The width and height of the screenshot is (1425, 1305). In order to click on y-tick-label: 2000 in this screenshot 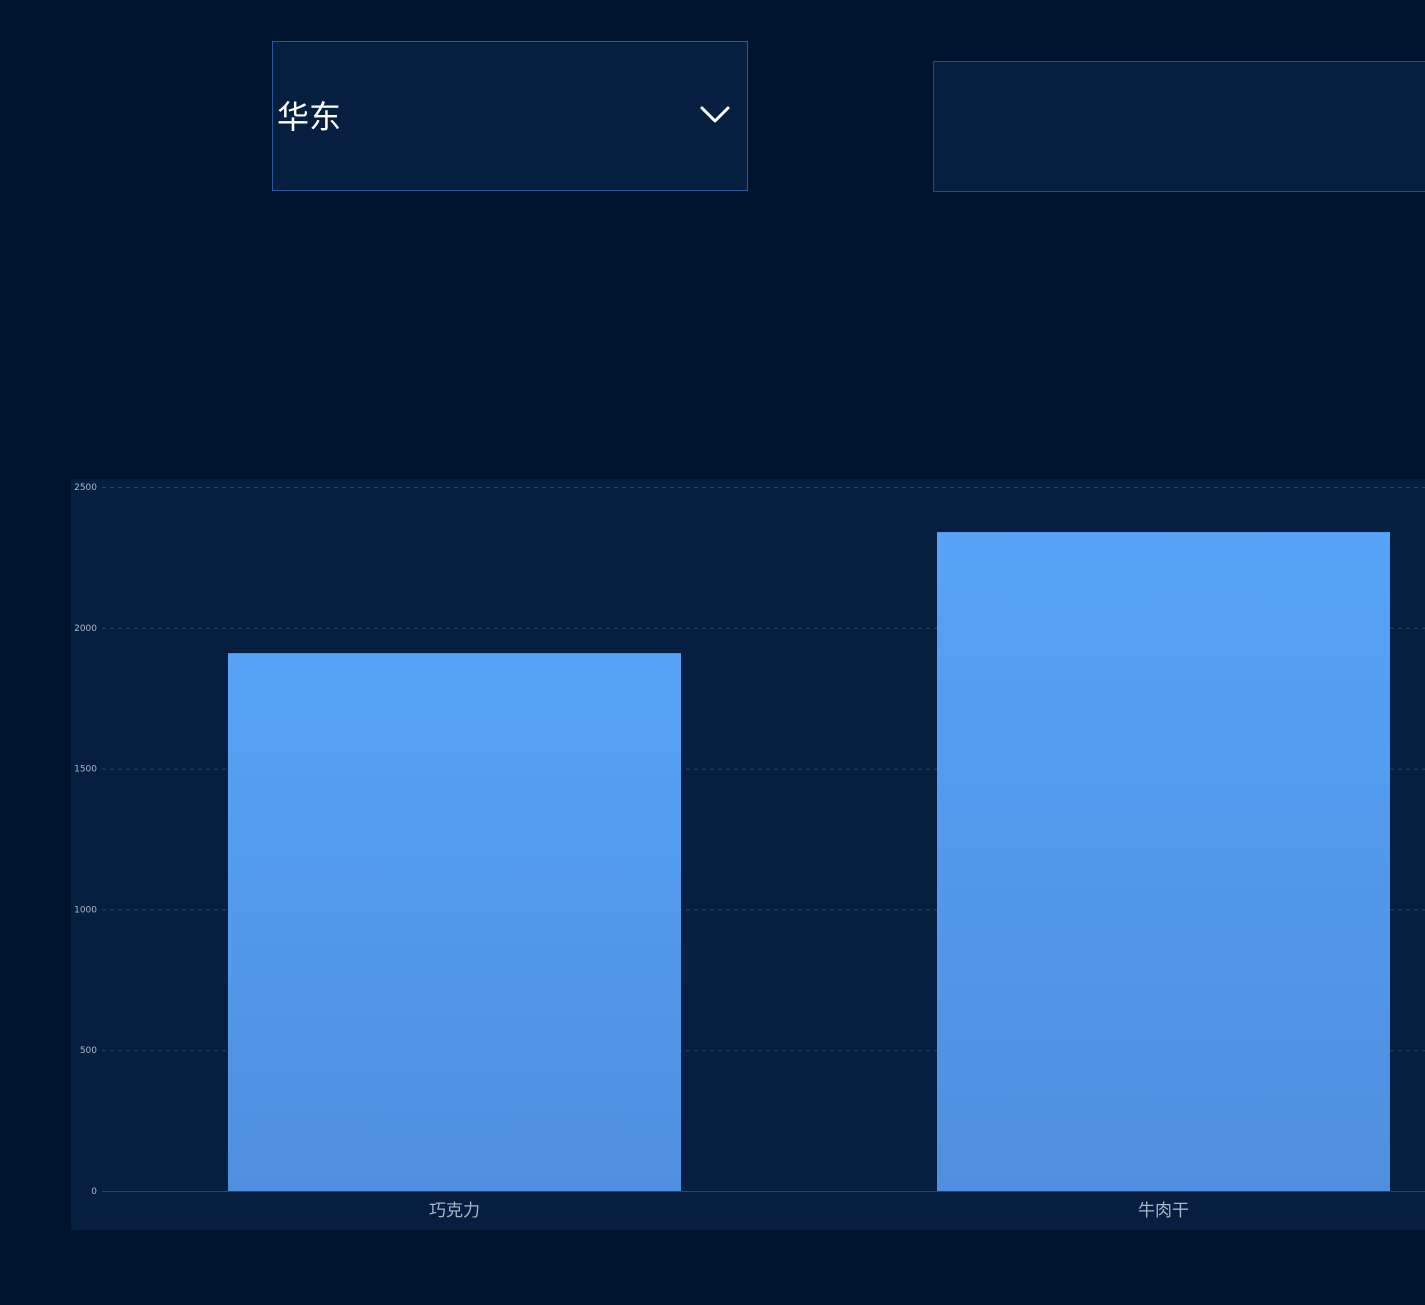, I will do `click(85, 629)`.